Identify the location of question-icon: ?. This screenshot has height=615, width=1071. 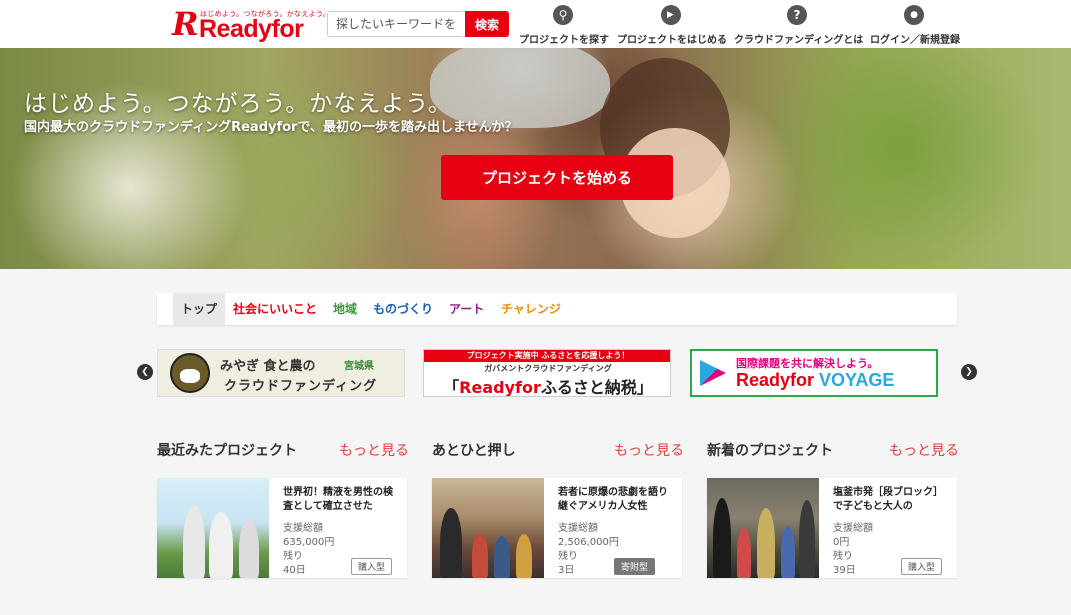
(797, 15).